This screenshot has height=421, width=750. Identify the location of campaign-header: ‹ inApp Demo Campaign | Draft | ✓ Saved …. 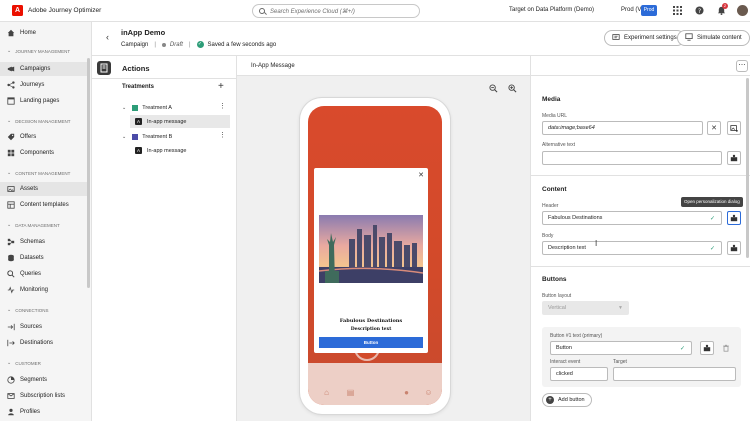
(421, 39).